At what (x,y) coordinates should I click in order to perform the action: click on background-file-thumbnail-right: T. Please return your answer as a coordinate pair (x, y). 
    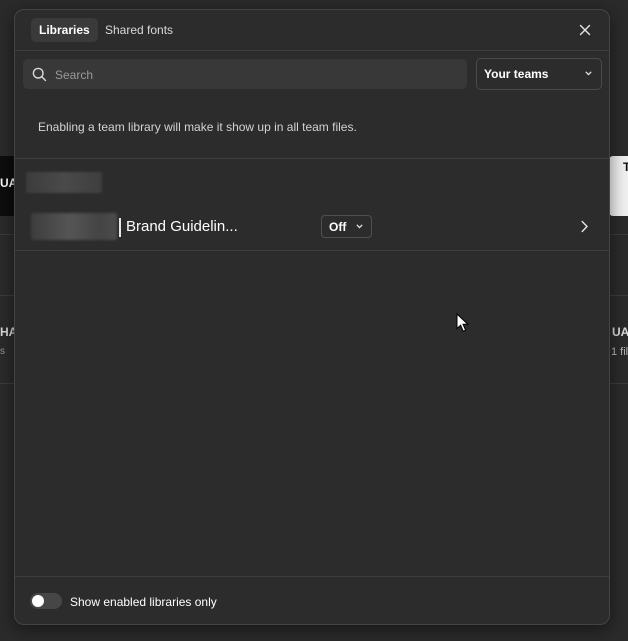
    Looking at the image, I should click on (618, 186).